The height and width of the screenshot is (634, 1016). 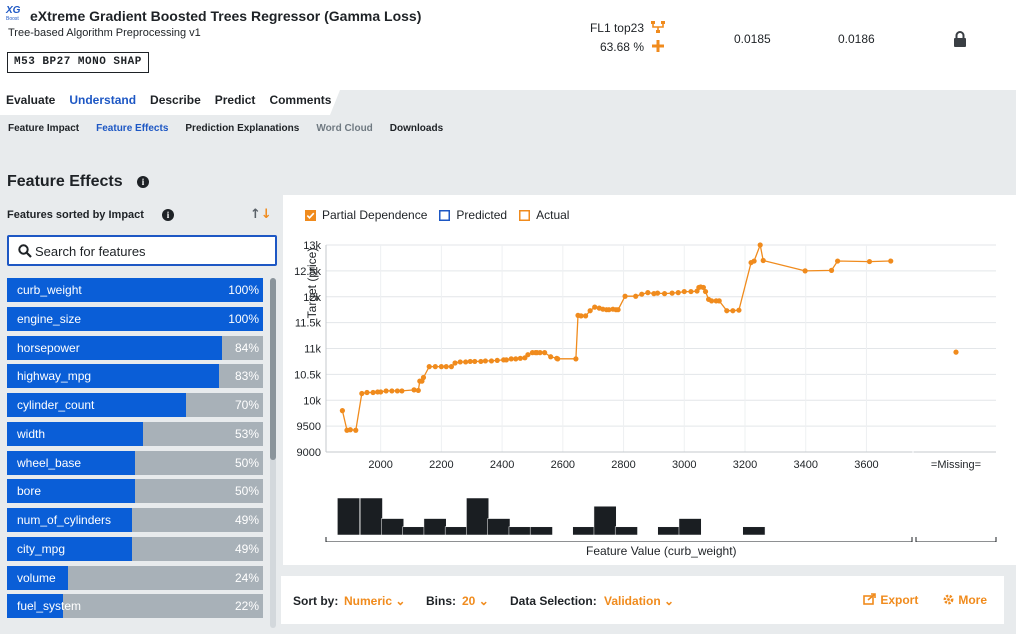 I want to click on feature-name: horsepower, so click(x=48, y=347).